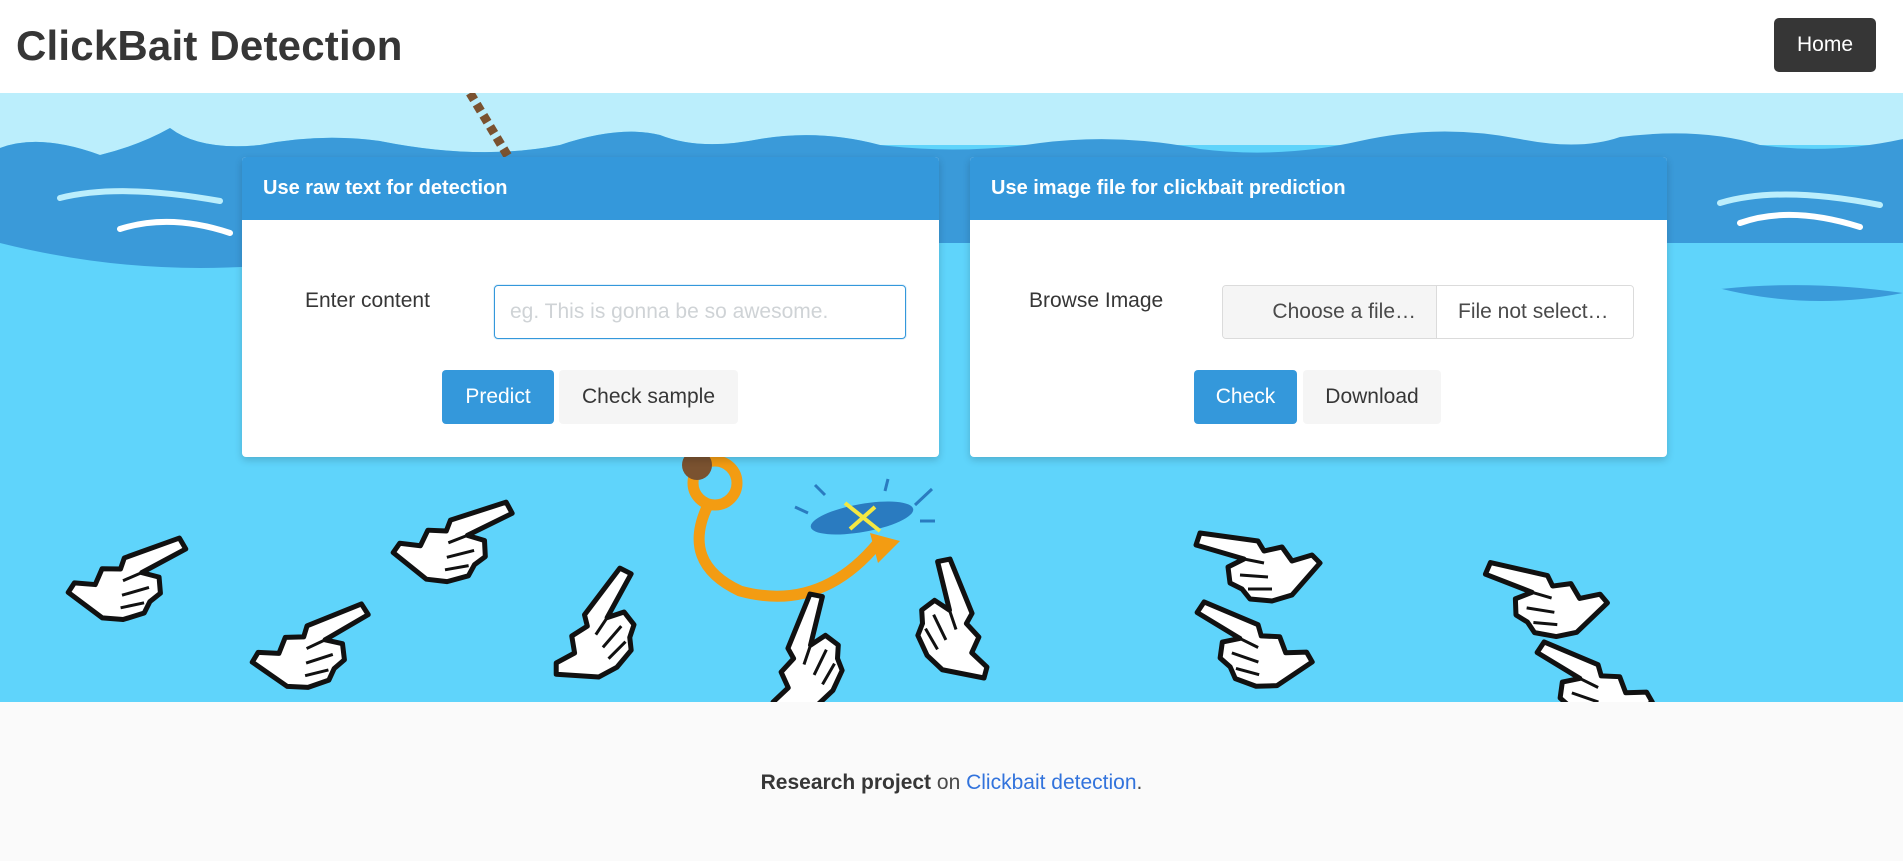 The height and width of the screenshot is (861, 1903). I want to click on brand-title: ClickBait Detection, so click(209, 46).